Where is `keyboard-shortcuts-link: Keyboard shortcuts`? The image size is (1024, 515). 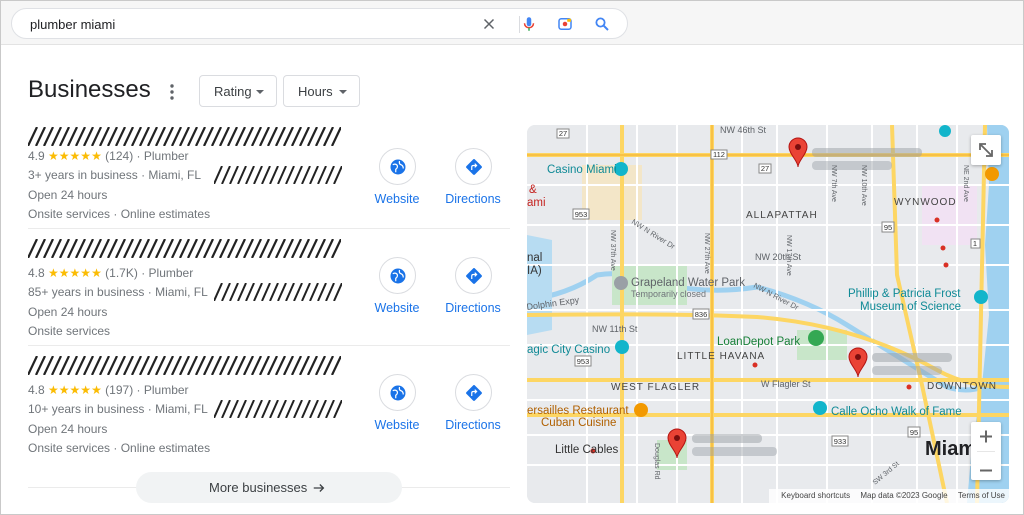 keyboard-shortcuts-link: Keyboard shortcuts is located at coordinates (815, 495).